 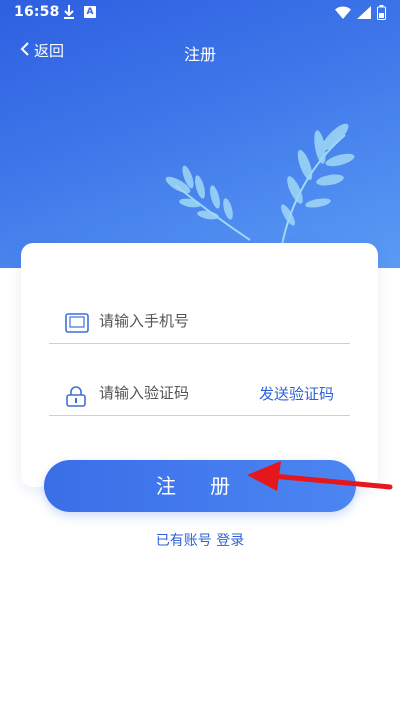 I want to click on status-time: 16:58, so click(x=37, y=12).